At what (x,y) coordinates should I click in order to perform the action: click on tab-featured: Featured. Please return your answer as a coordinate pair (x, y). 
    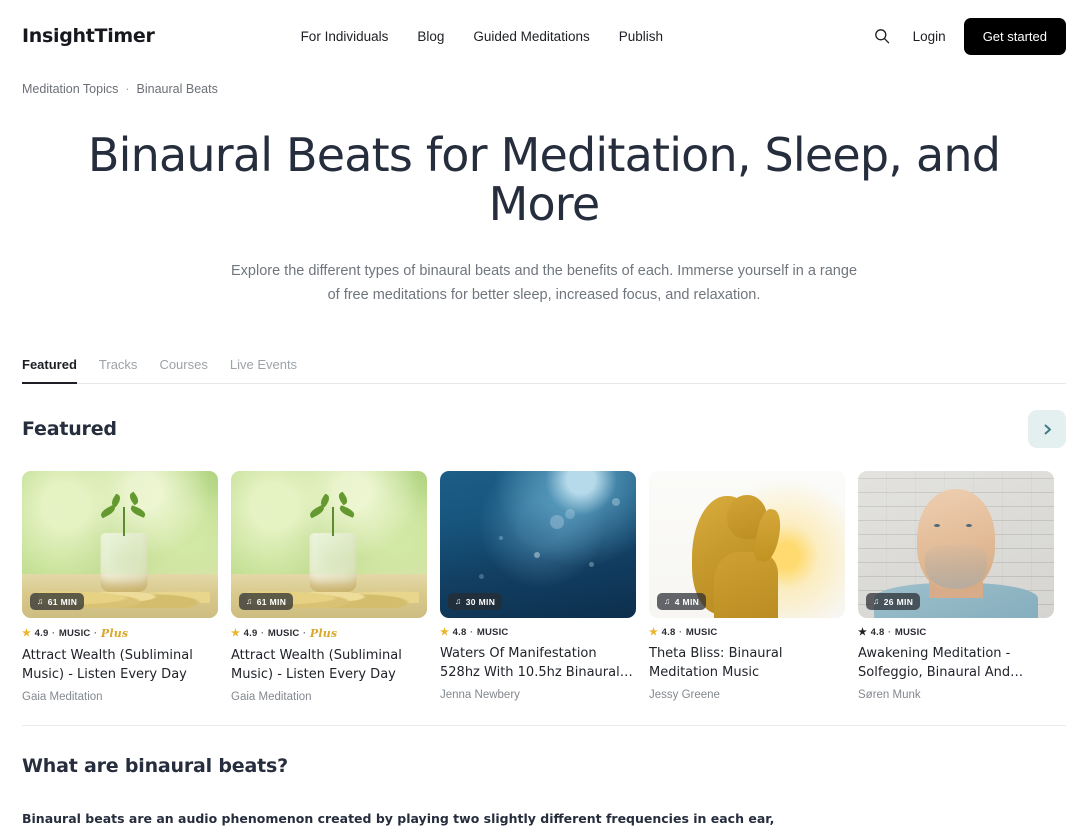
    Looking at the image, I should click on (49, 371).